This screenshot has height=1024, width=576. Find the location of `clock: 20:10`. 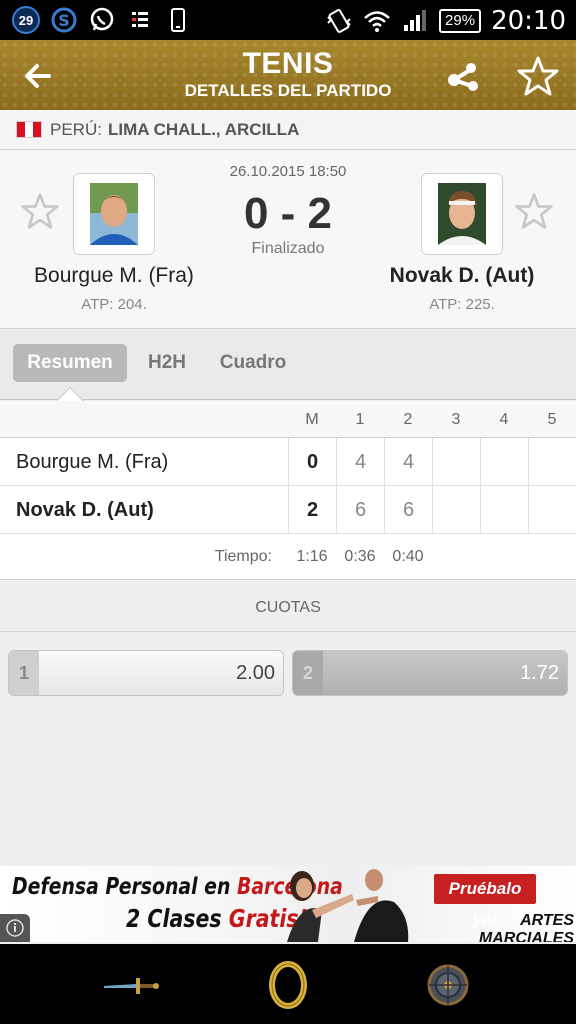

clock: 20:10 is located at coordinates (528, 21).